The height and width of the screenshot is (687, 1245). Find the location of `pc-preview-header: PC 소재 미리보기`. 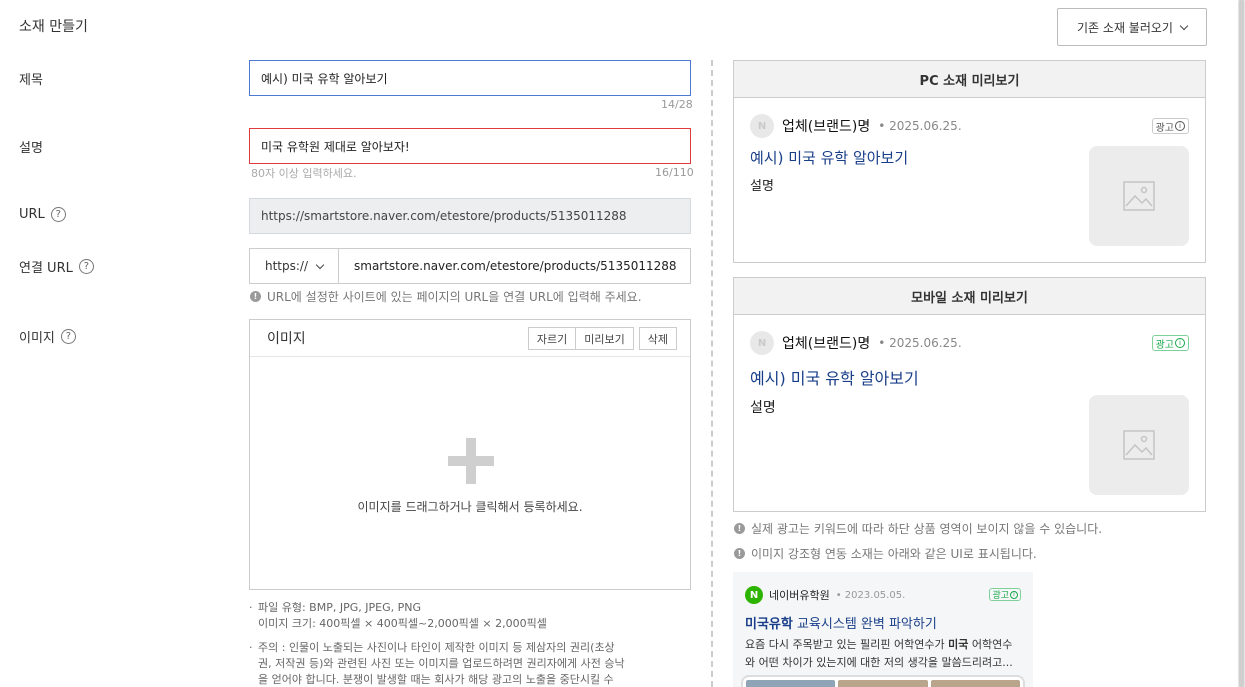

pc-preview-header: PC 소재 미리보기 is located at coordinates (969, 79).